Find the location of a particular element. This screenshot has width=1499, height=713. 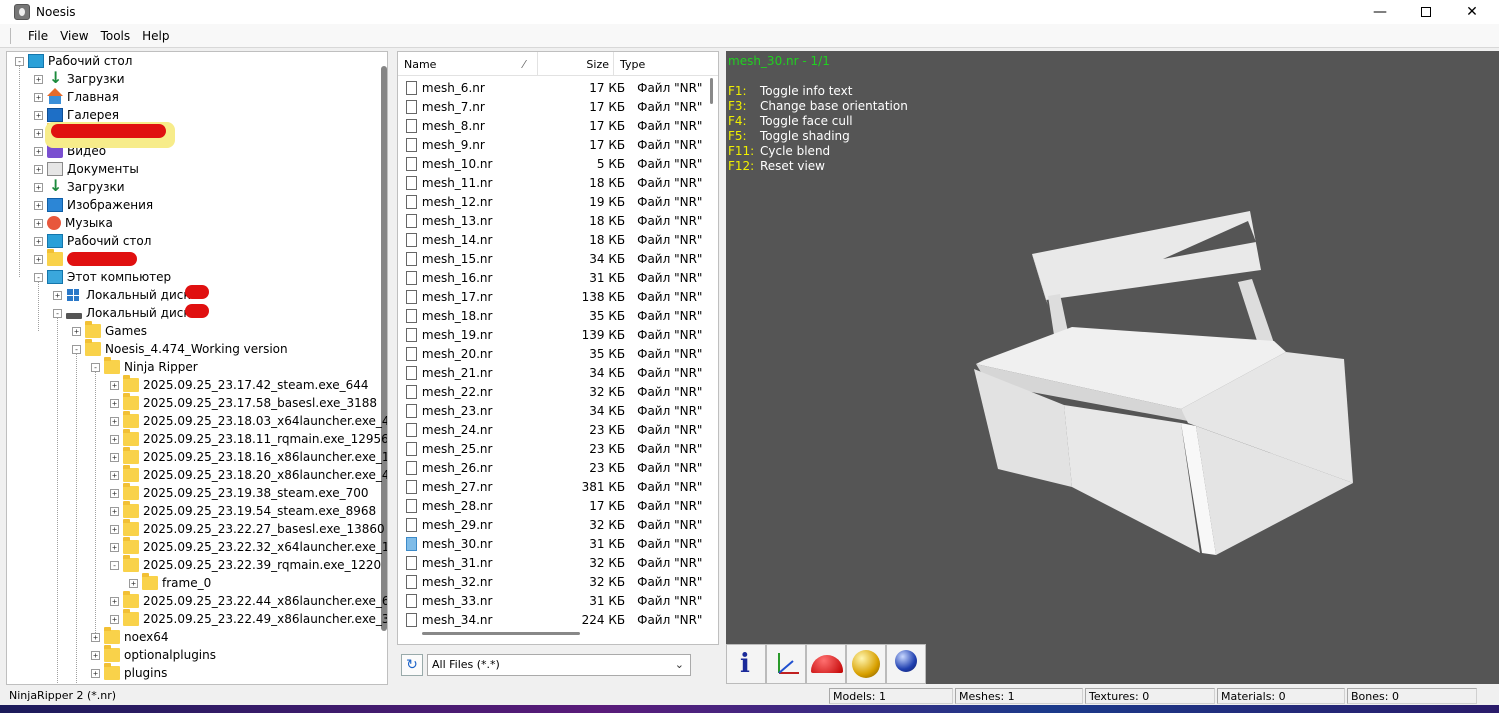

tree-item: + plugins is located at coordinates (129, 672).